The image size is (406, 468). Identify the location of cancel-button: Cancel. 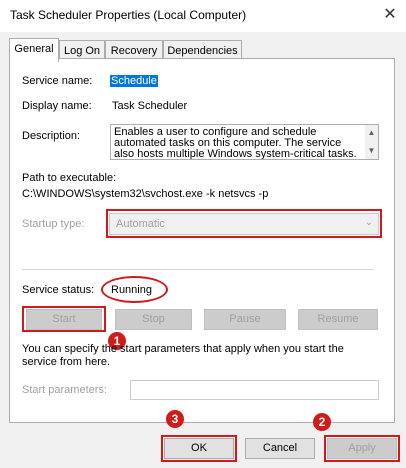
(280, 448).